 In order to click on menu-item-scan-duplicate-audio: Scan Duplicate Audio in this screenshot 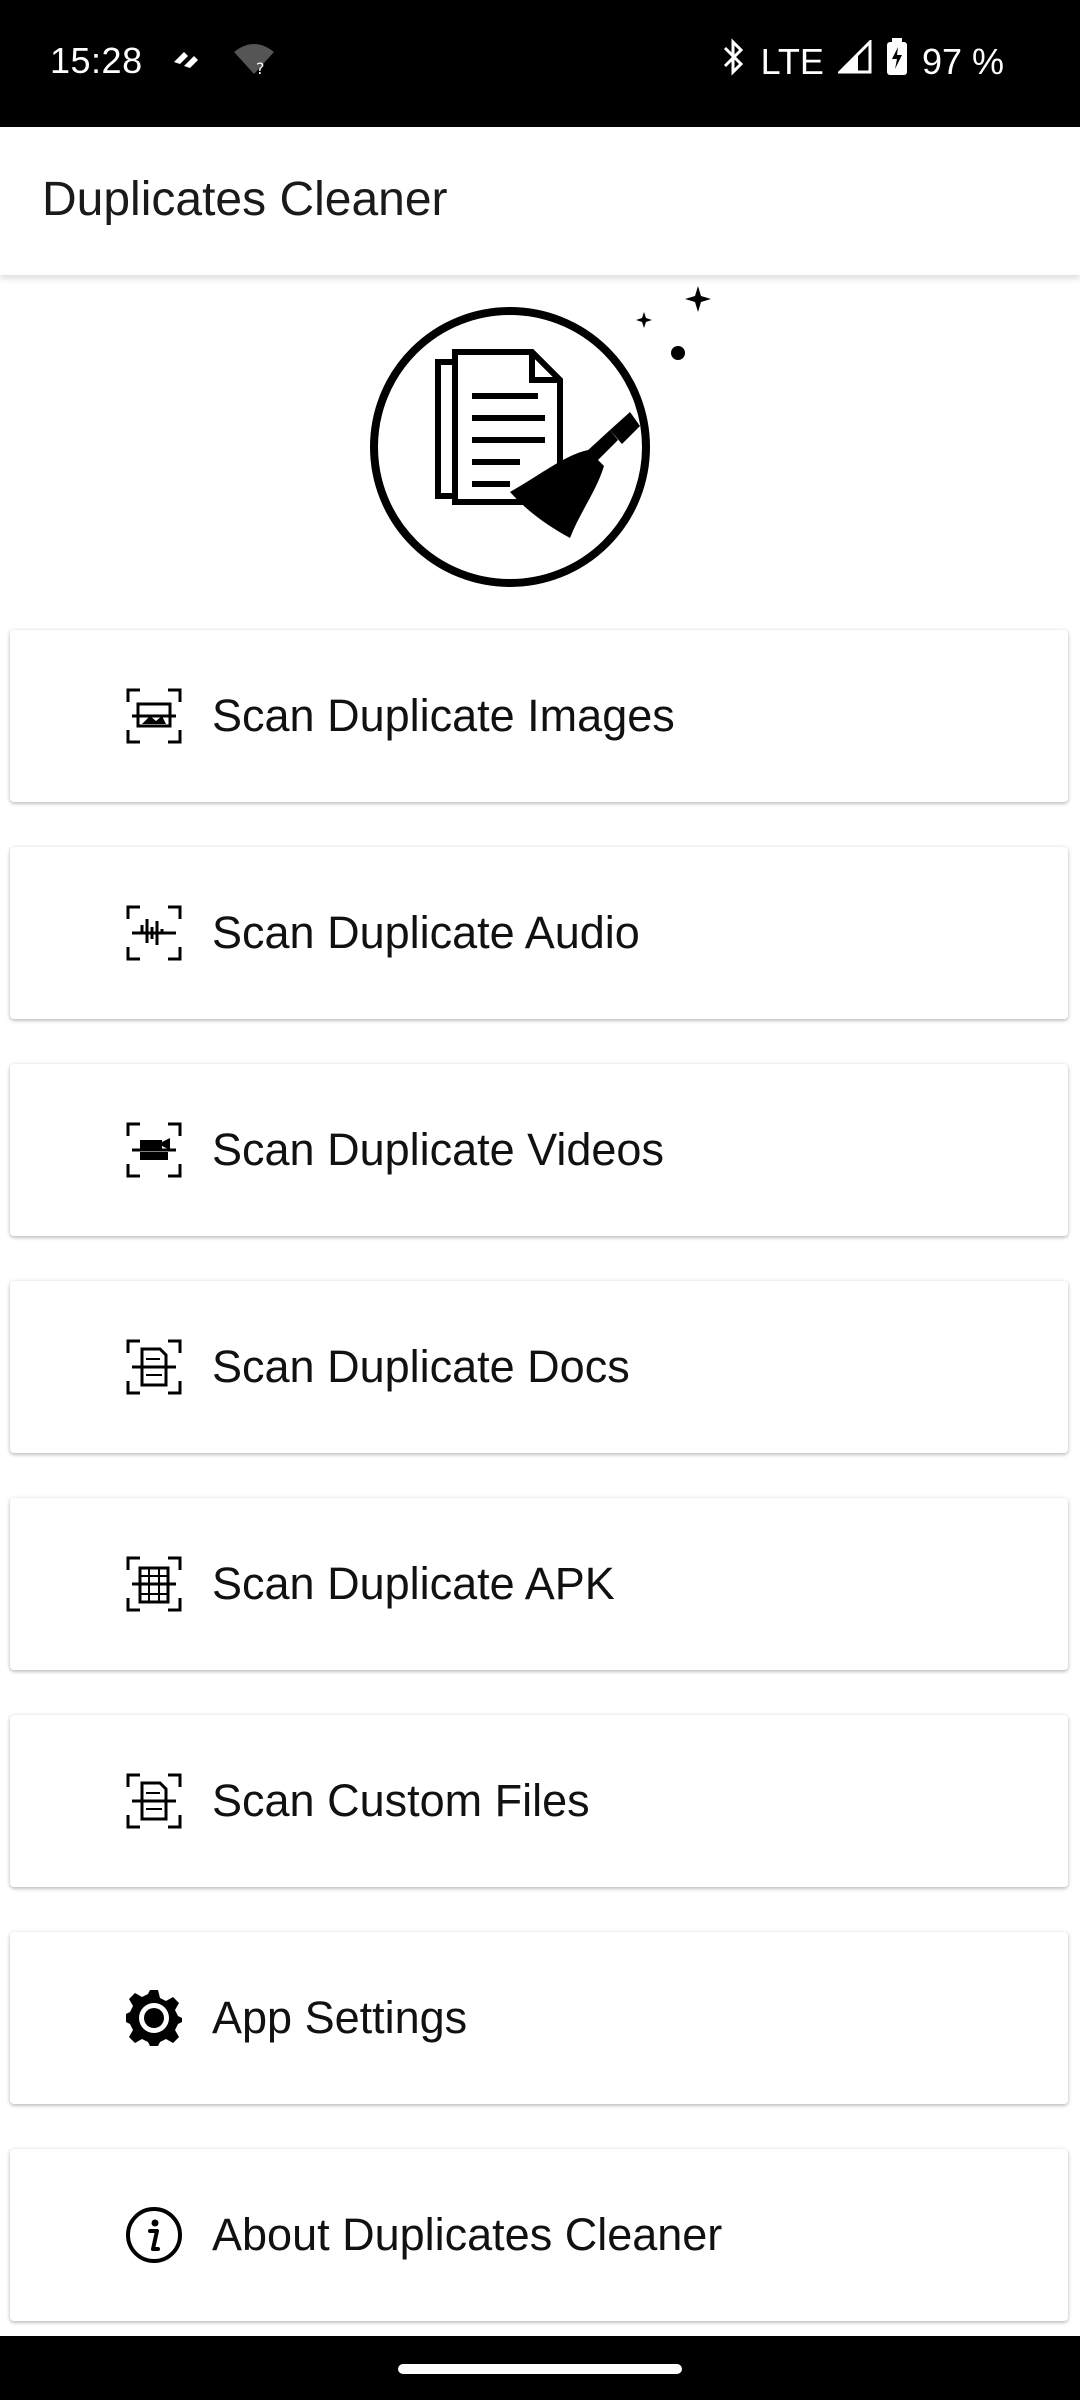, I will do `click(539, 933)`.